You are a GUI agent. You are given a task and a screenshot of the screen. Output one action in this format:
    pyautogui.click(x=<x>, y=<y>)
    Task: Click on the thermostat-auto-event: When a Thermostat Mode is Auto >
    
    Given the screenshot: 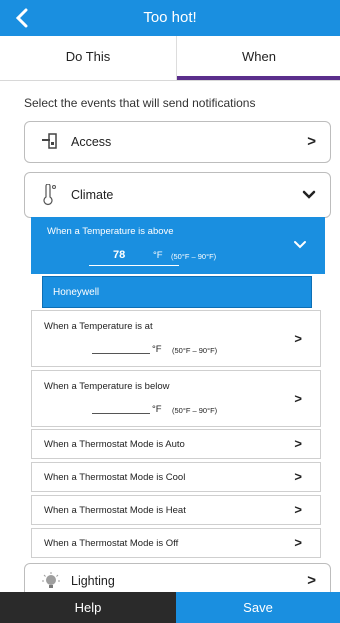 What is the action you would take?
    pyautogui.click(x=176, y=444)
    